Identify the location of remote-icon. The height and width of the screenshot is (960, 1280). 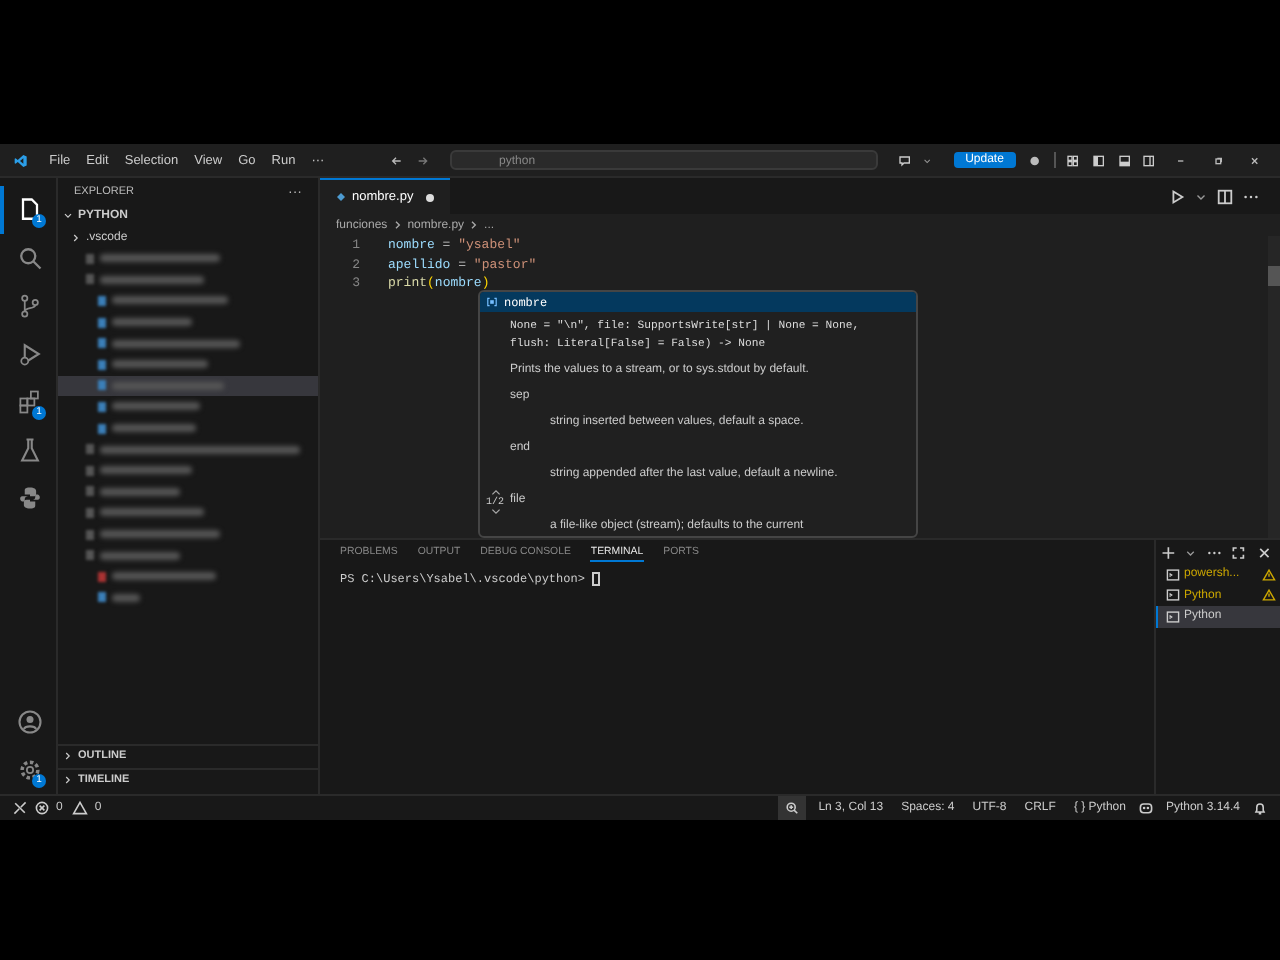
(20, 808).